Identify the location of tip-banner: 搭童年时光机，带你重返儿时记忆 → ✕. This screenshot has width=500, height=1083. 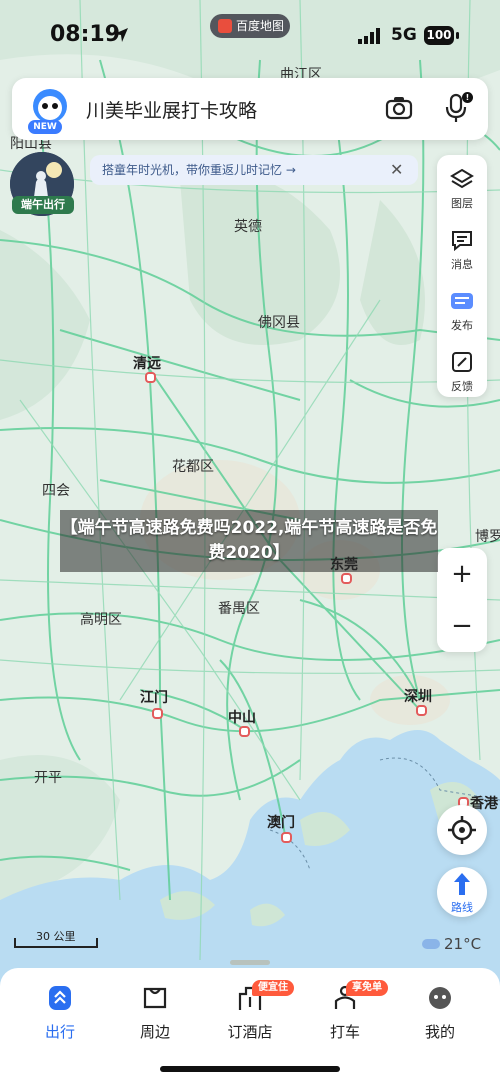
(254, 170).